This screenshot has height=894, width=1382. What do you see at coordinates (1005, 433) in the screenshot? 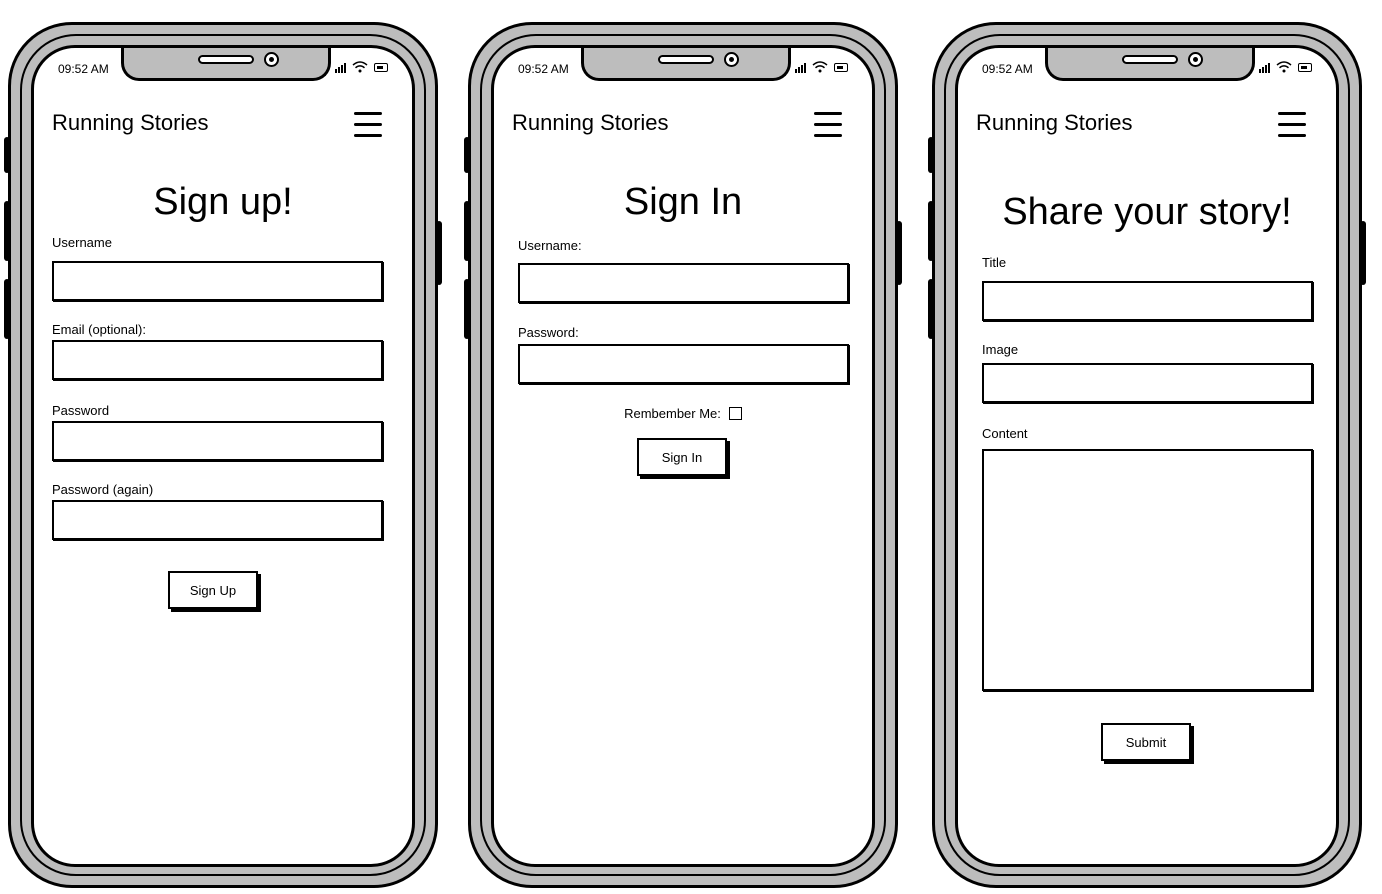
I see `content-label: Content` at bounding box center [1005, 433].